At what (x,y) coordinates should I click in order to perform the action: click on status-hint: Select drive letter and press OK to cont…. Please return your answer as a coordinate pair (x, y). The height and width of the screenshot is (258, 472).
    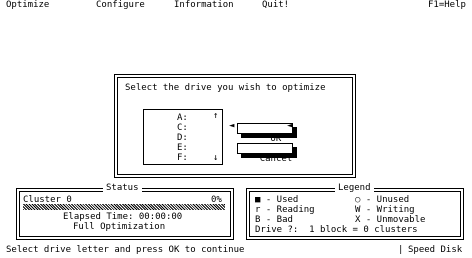
    Looking at the image, I should click on (125, 250).